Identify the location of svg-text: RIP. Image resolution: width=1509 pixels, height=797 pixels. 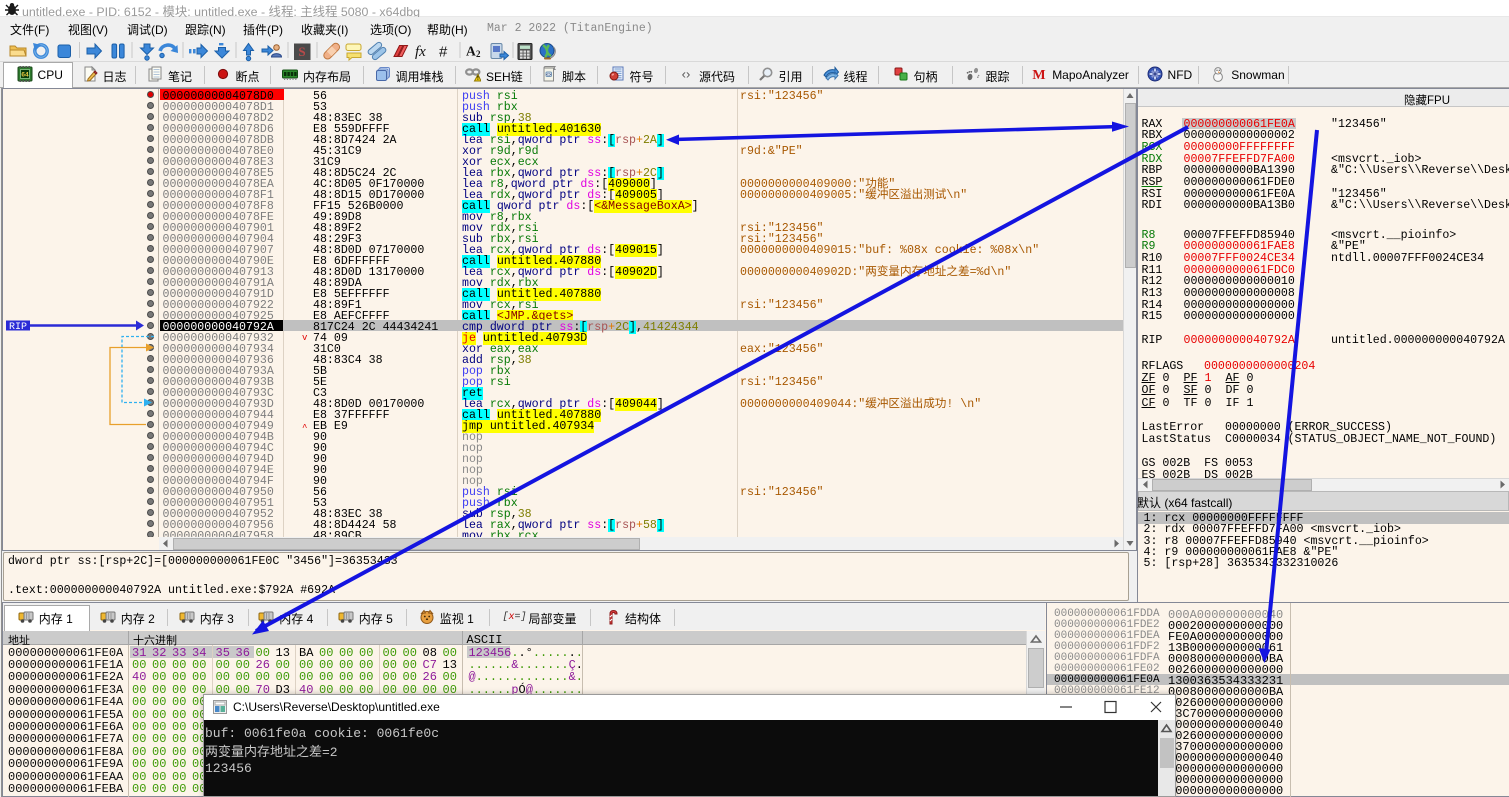
(18, 327).